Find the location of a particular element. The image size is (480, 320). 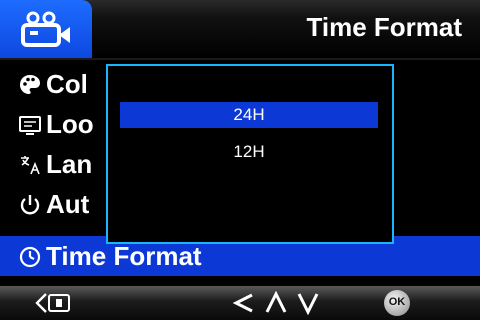

palette-icon is located at coordinates (30, 84).